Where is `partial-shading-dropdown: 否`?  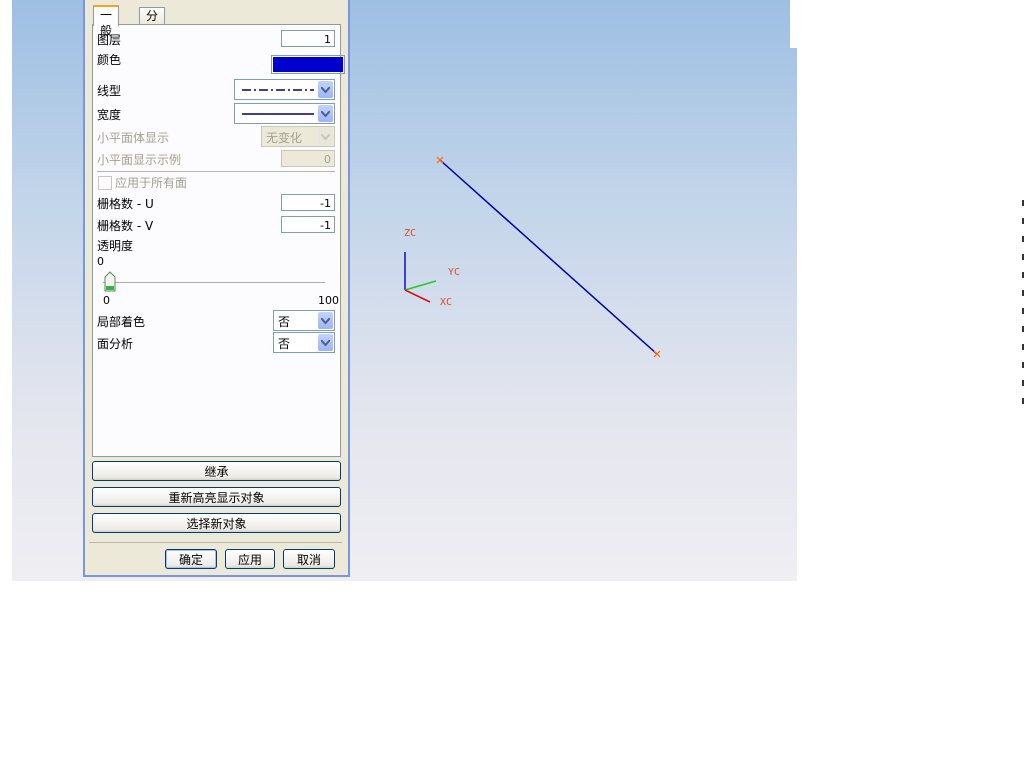
partial-shading-dropdown: 否 is located at coordinates (304, 320).